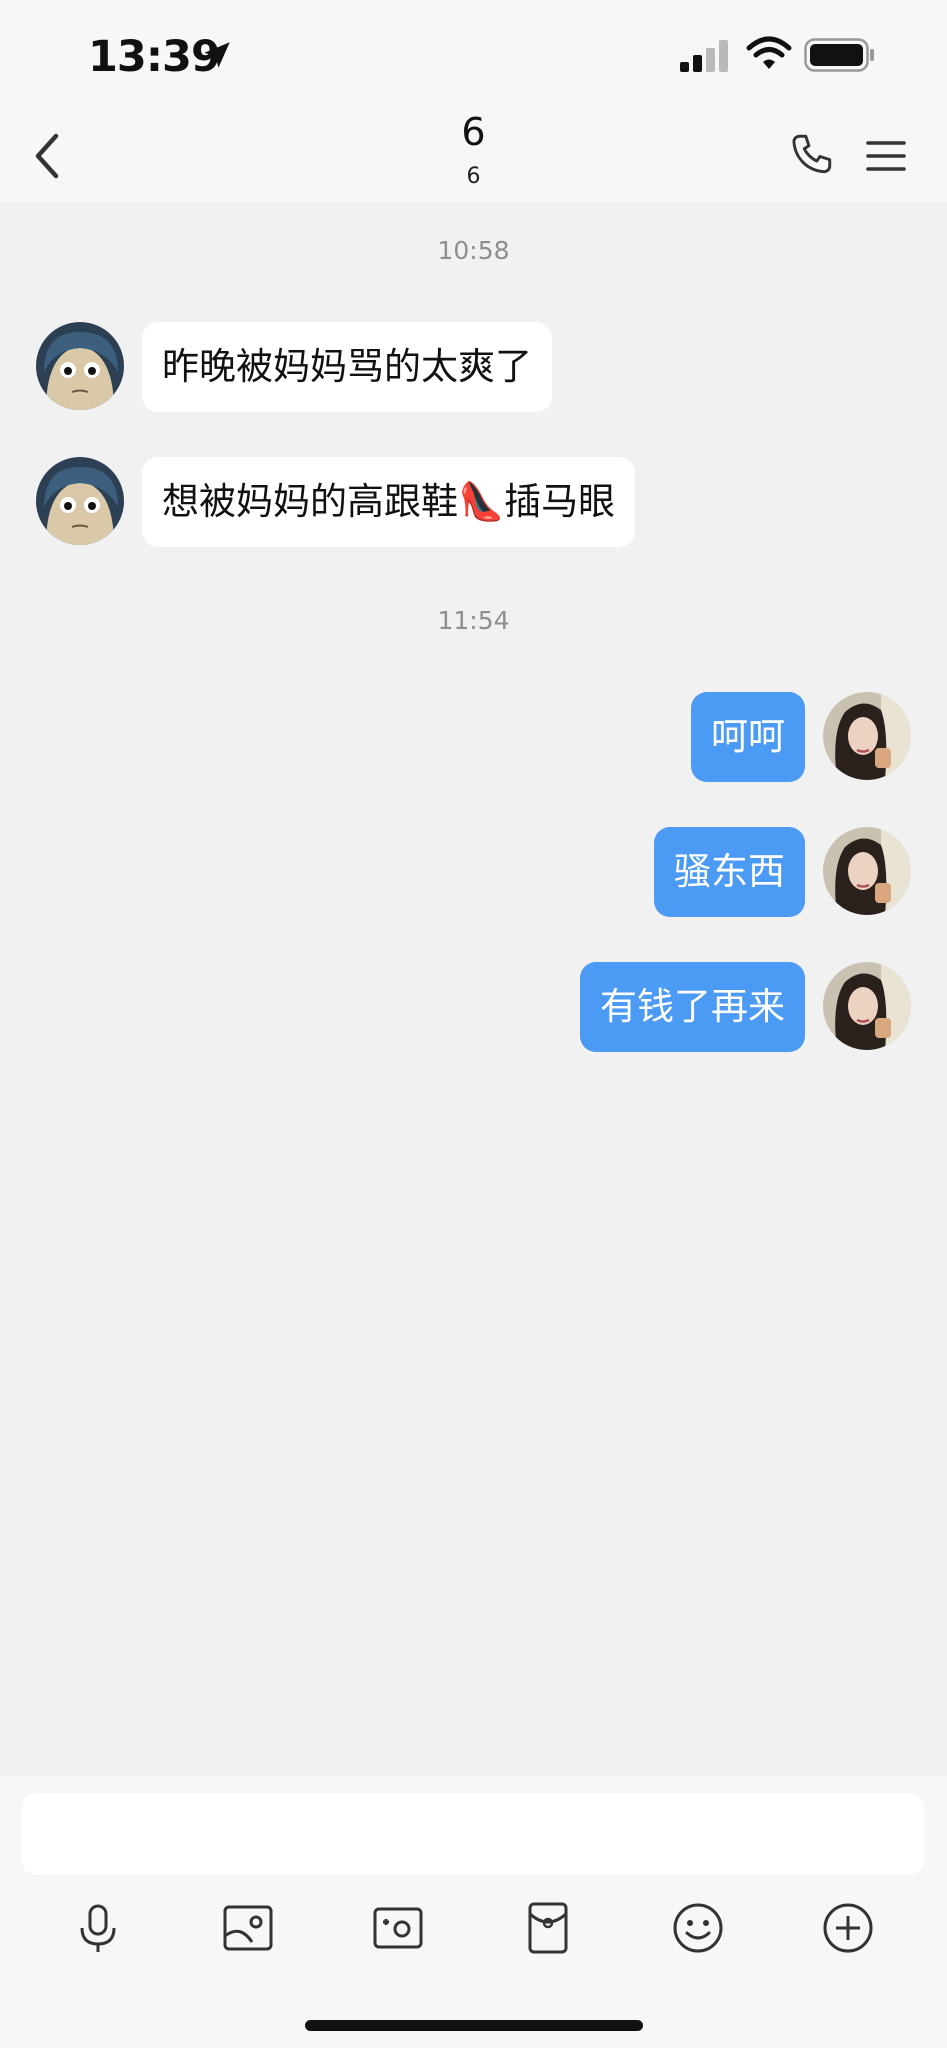 Image resolution: width=947 pixels, height=2048 pixels. Describe the element at coordinates (389, 502) in the screenshot. I see `incoming-message-bubble: 想被妈妈的高跟鞋👠插马眼` at that location.